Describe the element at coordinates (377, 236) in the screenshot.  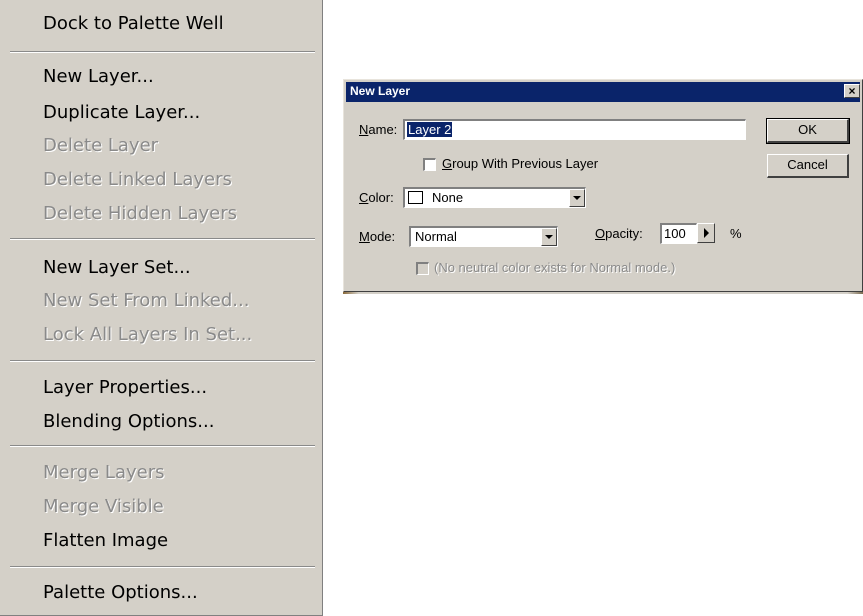
I see `mode-label: Mode:` at that location.